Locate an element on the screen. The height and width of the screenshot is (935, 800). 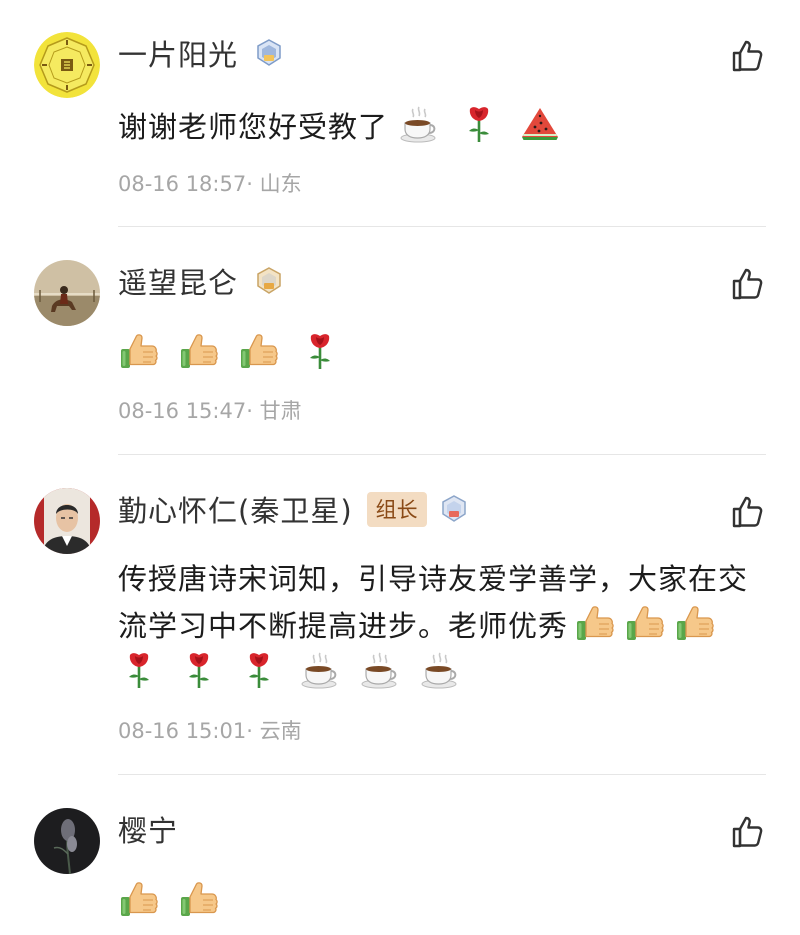
timestamp: 08-16 15:47· is located at coordinates (185, 411).